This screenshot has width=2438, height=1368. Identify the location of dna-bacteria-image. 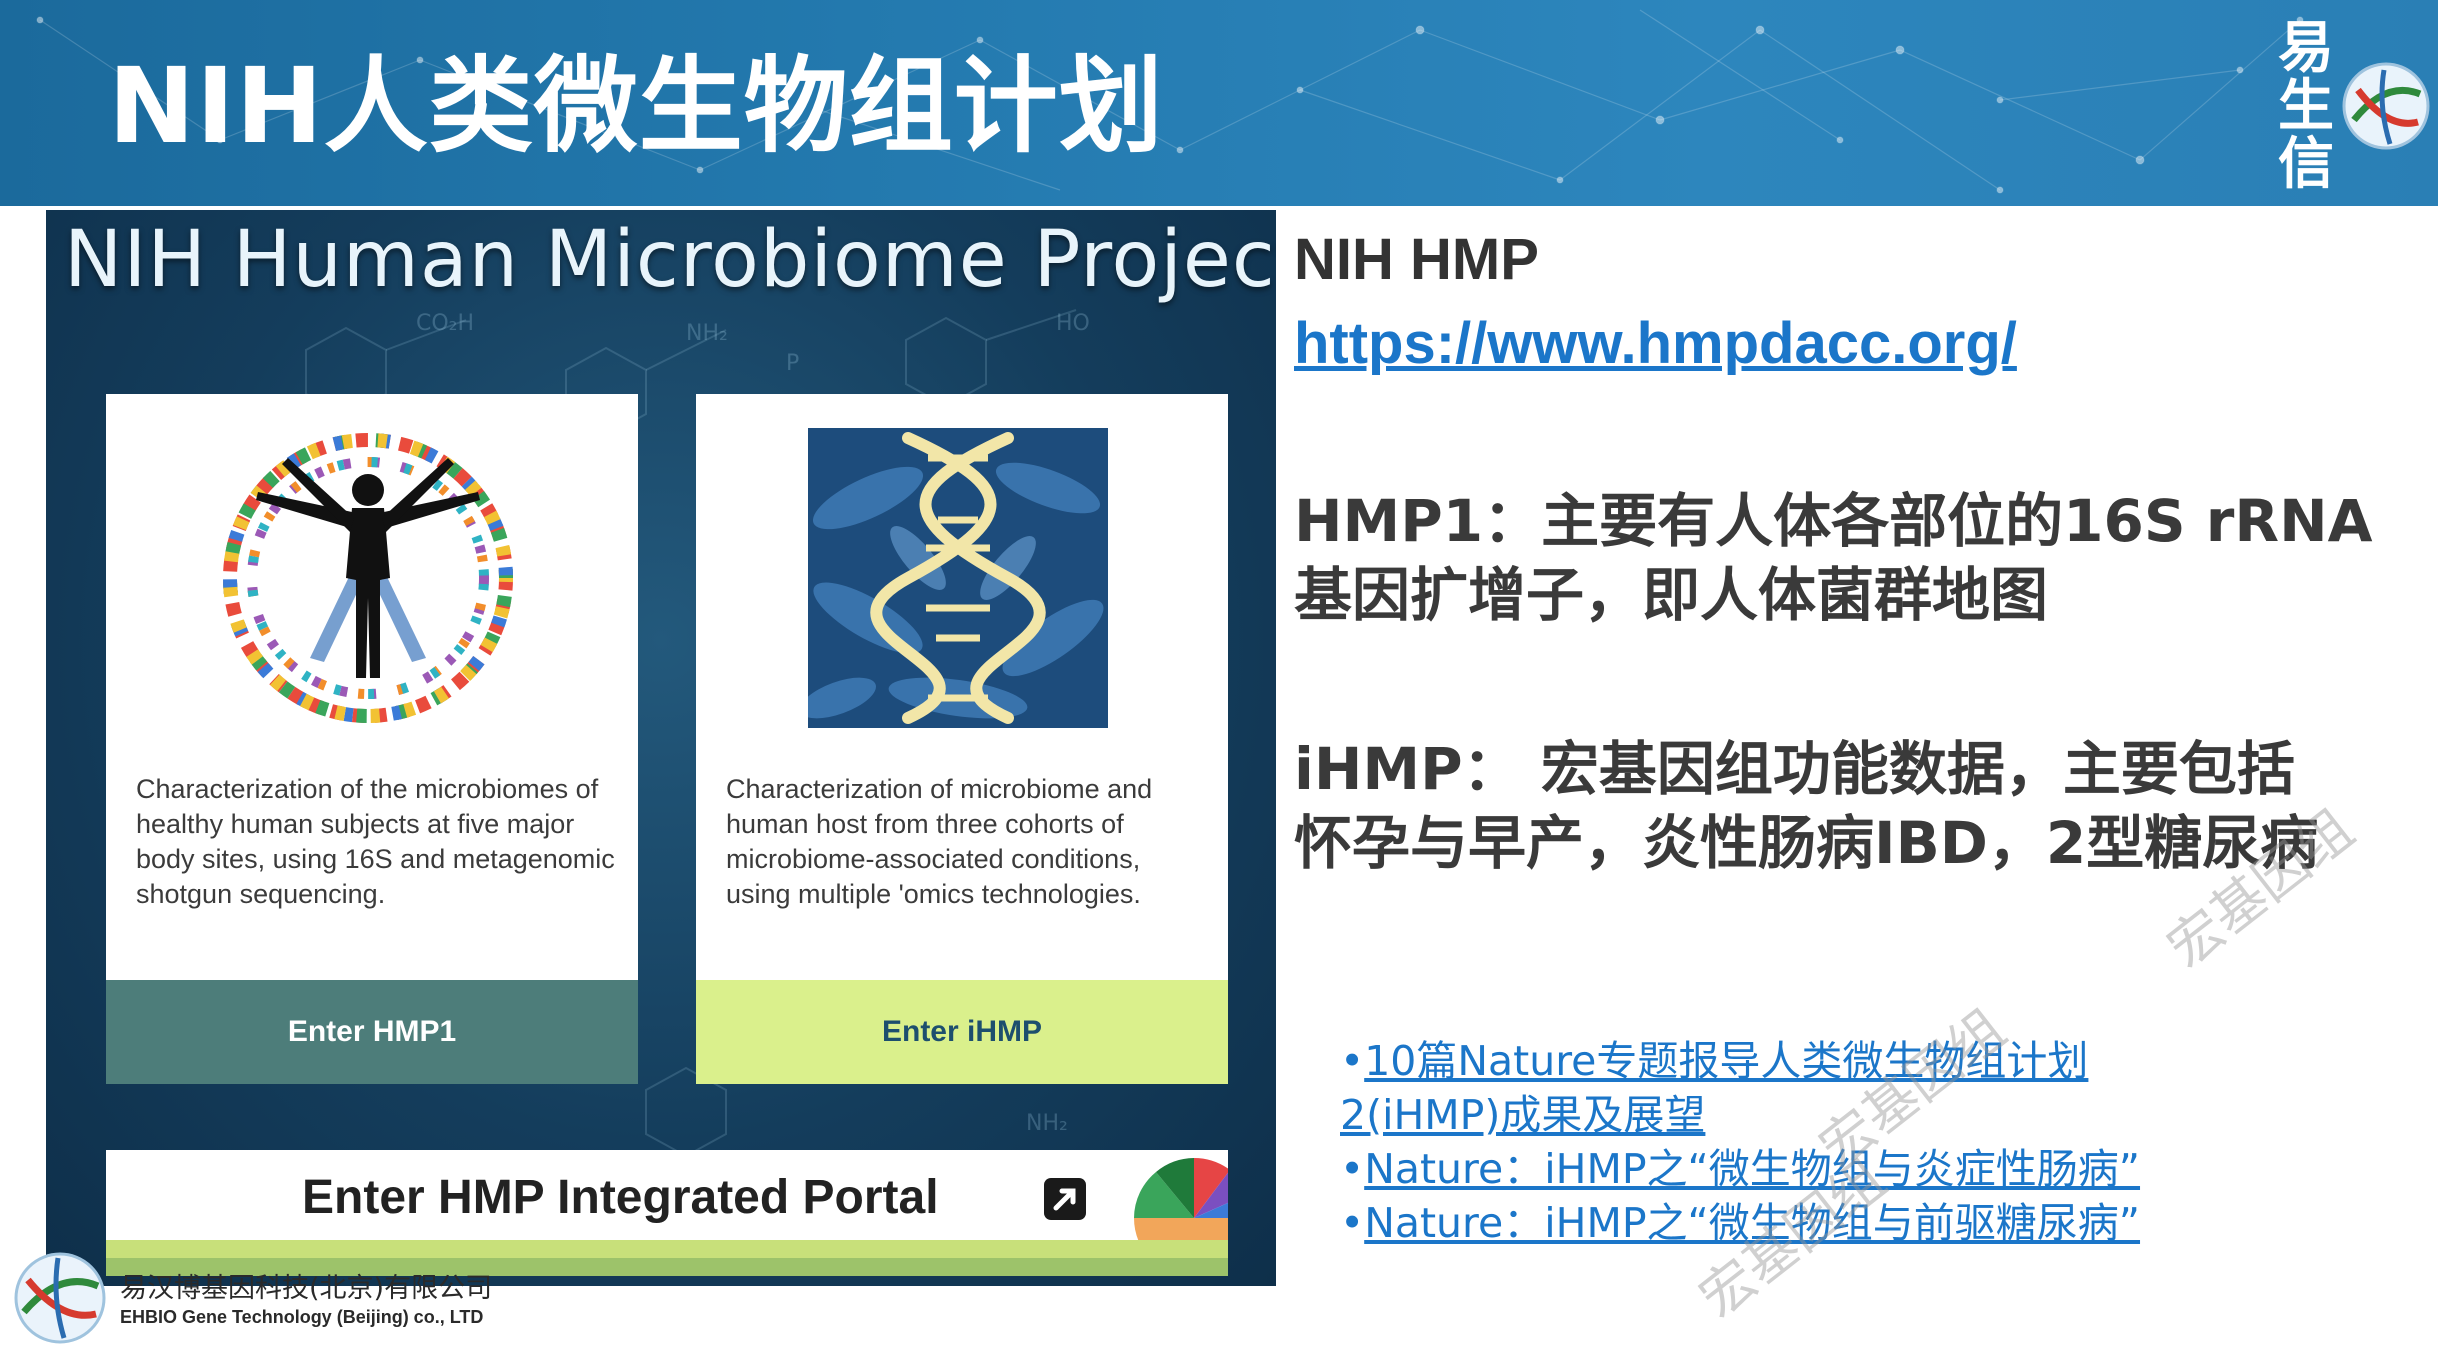
(958, 578).